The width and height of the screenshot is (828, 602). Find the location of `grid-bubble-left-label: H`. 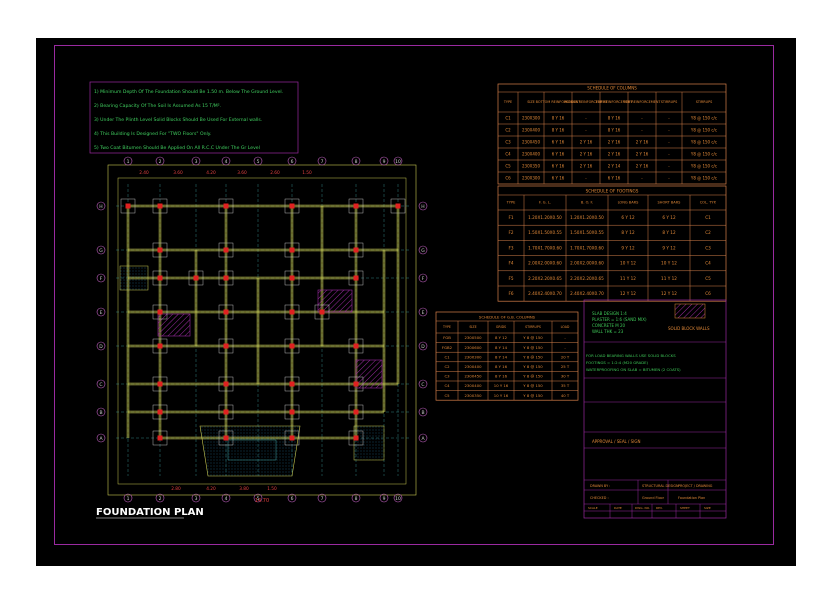

grid-bubble-left-label: H is located at coordinates (100, 207).